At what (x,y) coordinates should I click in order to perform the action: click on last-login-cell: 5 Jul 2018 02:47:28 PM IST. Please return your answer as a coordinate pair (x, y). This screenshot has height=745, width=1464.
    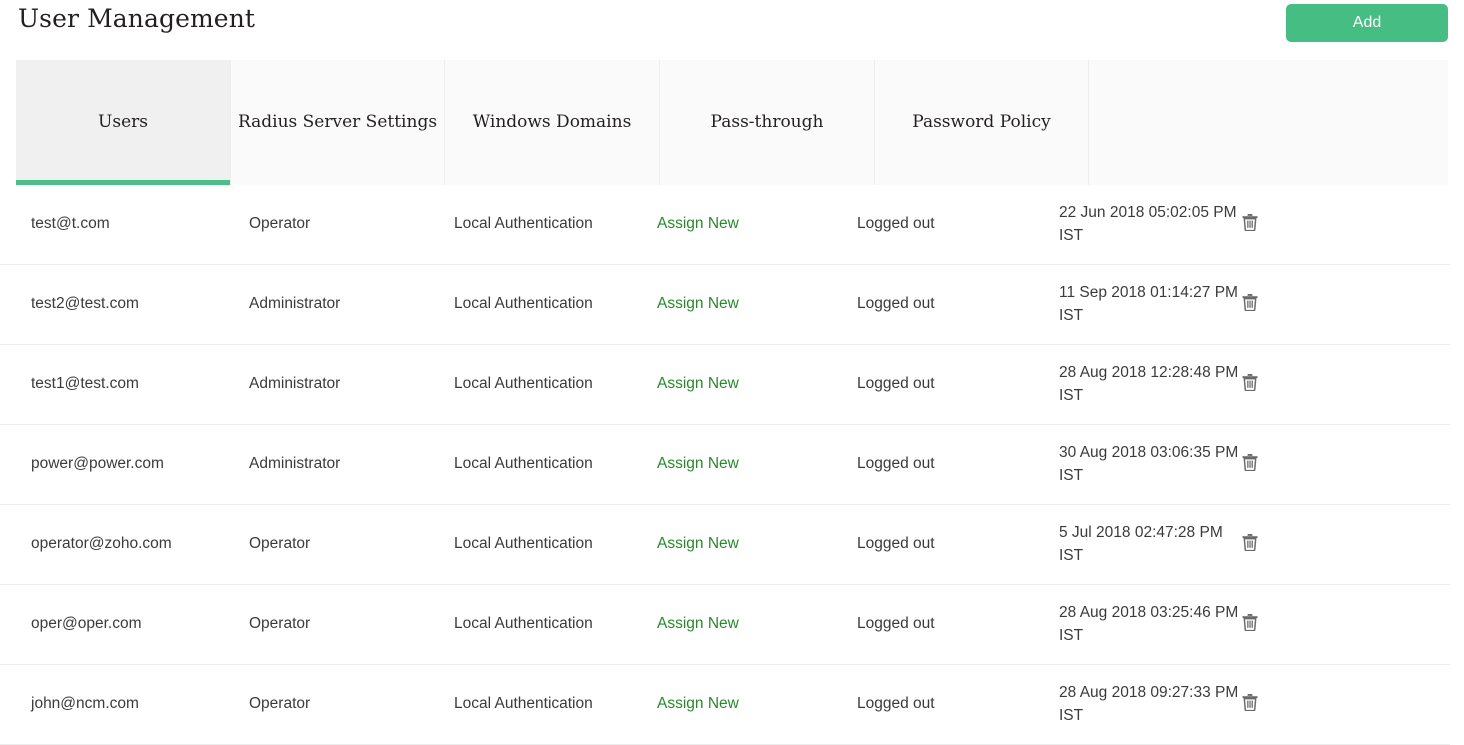
    Looking at the image, I should click on (1149, 544).